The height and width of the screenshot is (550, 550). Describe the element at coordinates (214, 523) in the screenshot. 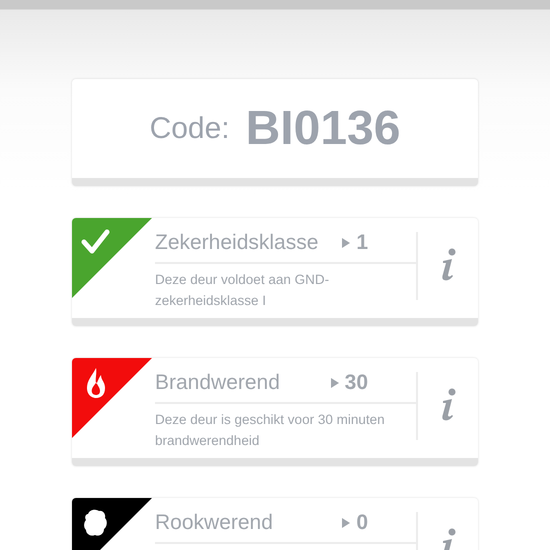

I see `feature-title: Rookwerend` at that location.